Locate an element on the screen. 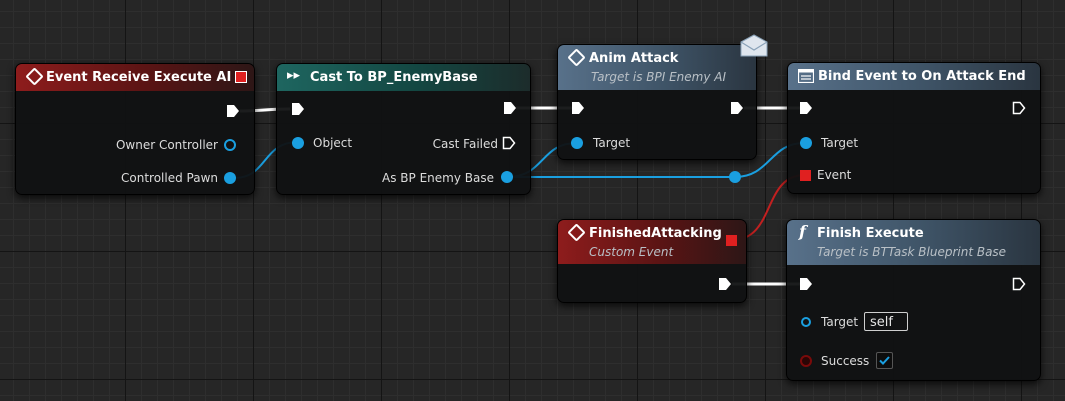  success-label: Success is located at coordinates (845, 361).